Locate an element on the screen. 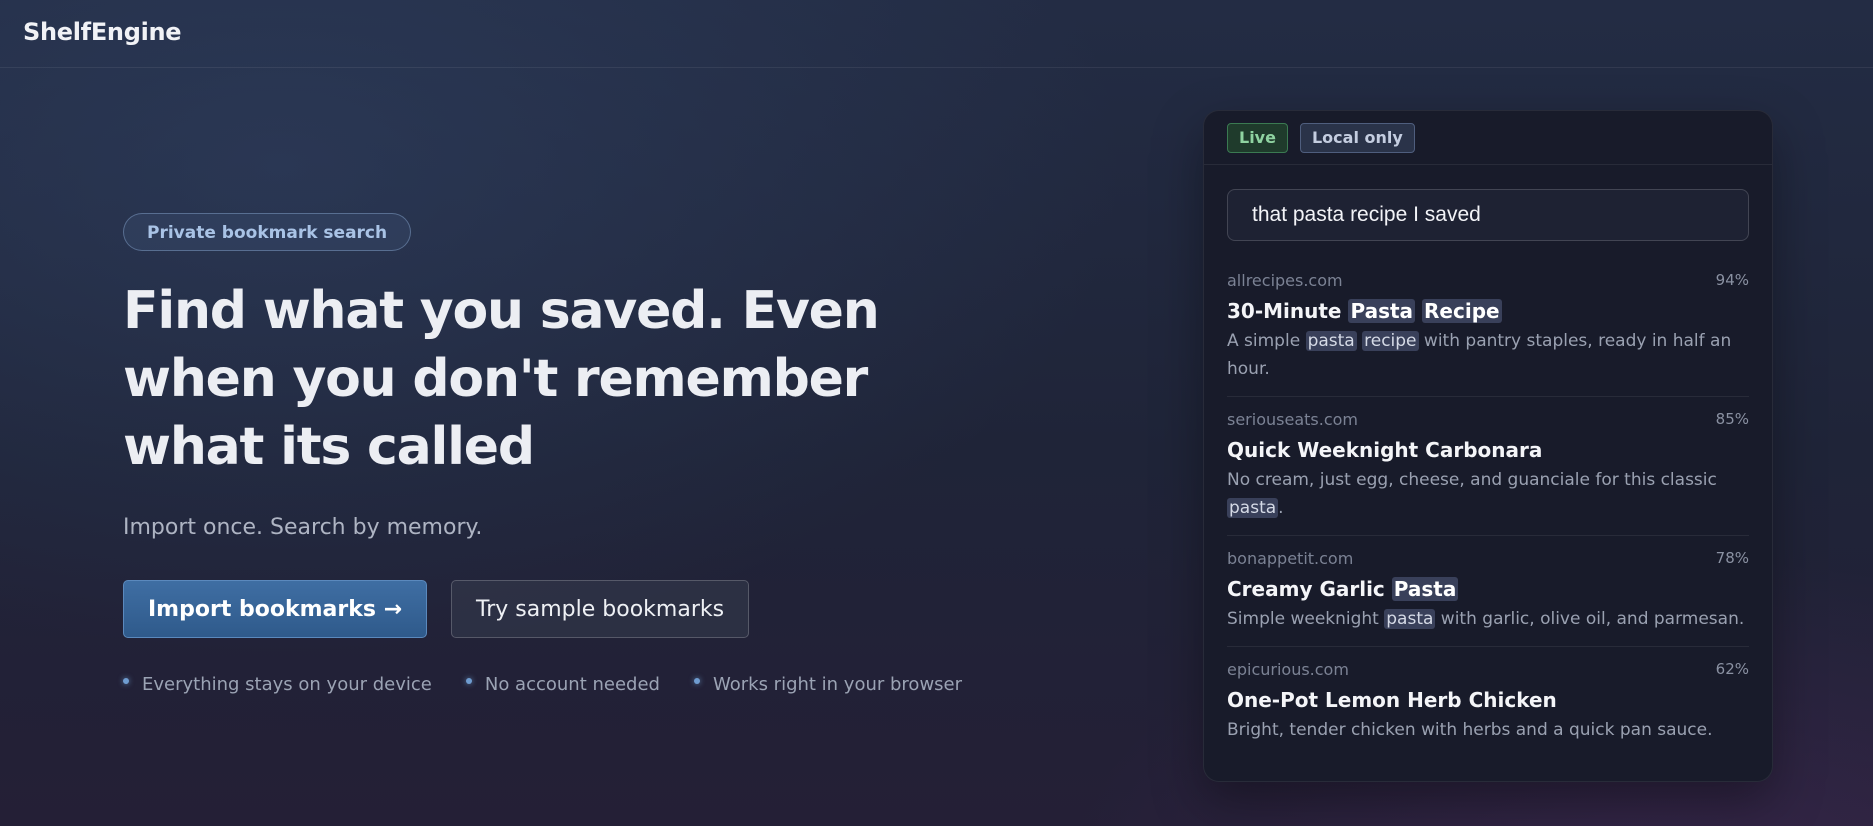 This screenshot has width=1873, height=826. text-segment: 30-Minute is located at coordinates (1288, 311).